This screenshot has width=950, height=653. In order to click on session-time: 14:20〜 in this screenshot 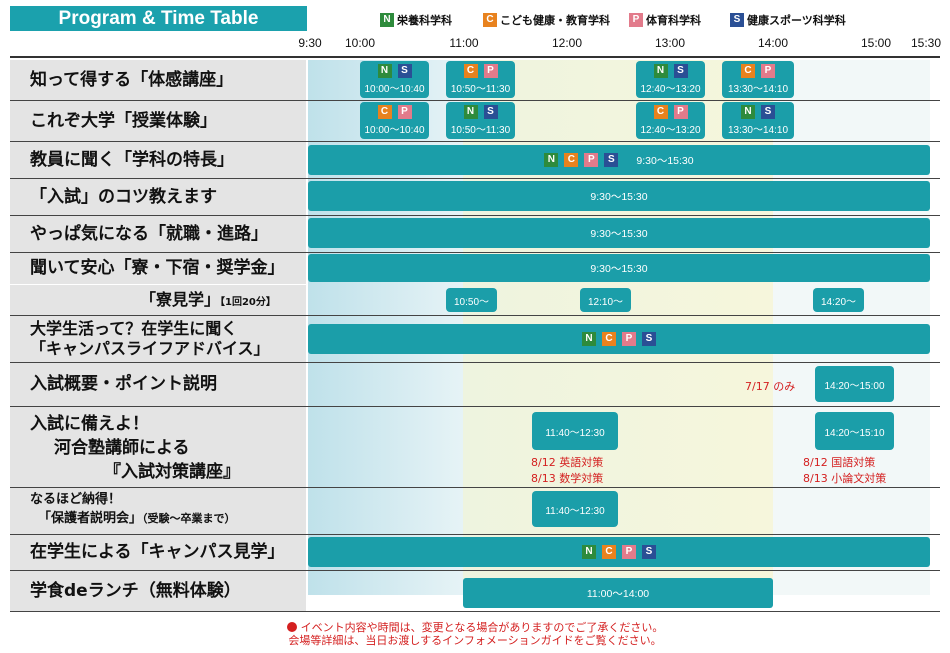, I will do `click(838, 302)`.